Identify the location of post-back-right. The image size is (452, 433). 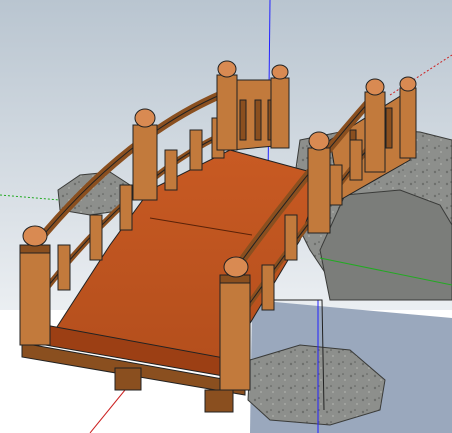
(375, 125).